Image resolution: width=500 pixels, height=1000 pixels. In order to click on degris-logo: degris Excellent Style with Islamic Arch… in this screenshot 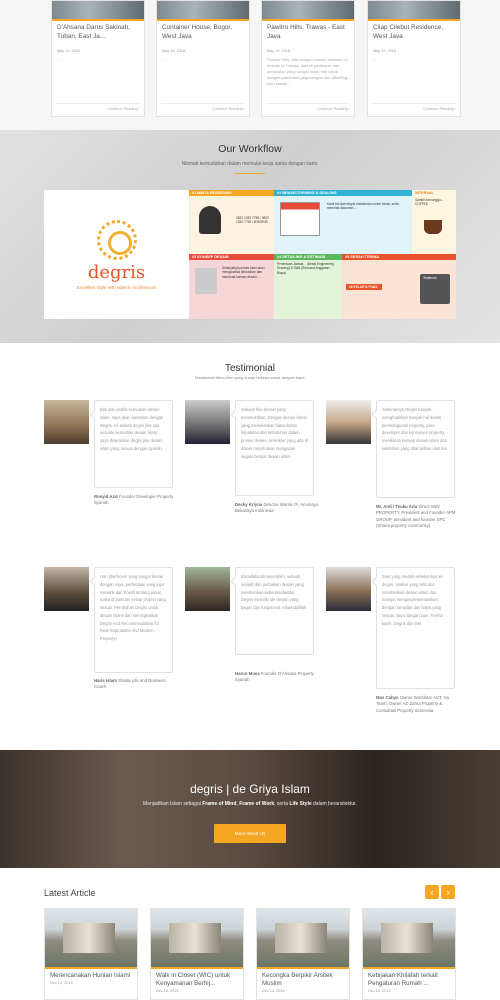, I will do `click(116, 254)`.